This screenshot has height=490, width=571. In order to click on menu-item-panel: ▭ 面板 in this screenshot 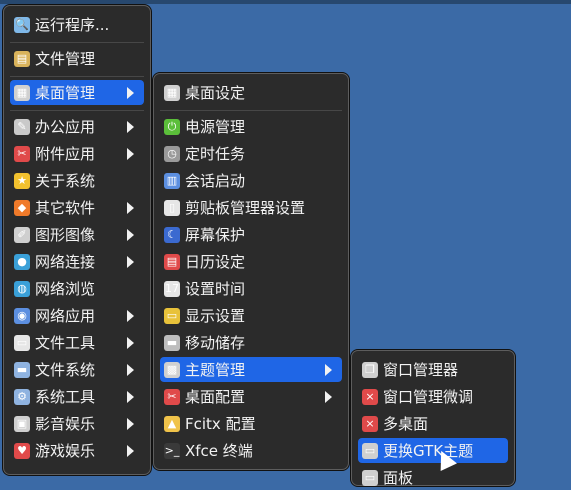, I will do `click(433, 477)`.